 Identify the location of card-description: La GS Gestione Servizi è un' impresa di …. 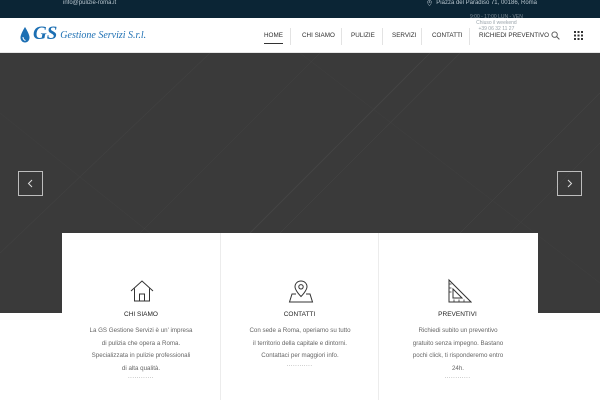
(141, 350).